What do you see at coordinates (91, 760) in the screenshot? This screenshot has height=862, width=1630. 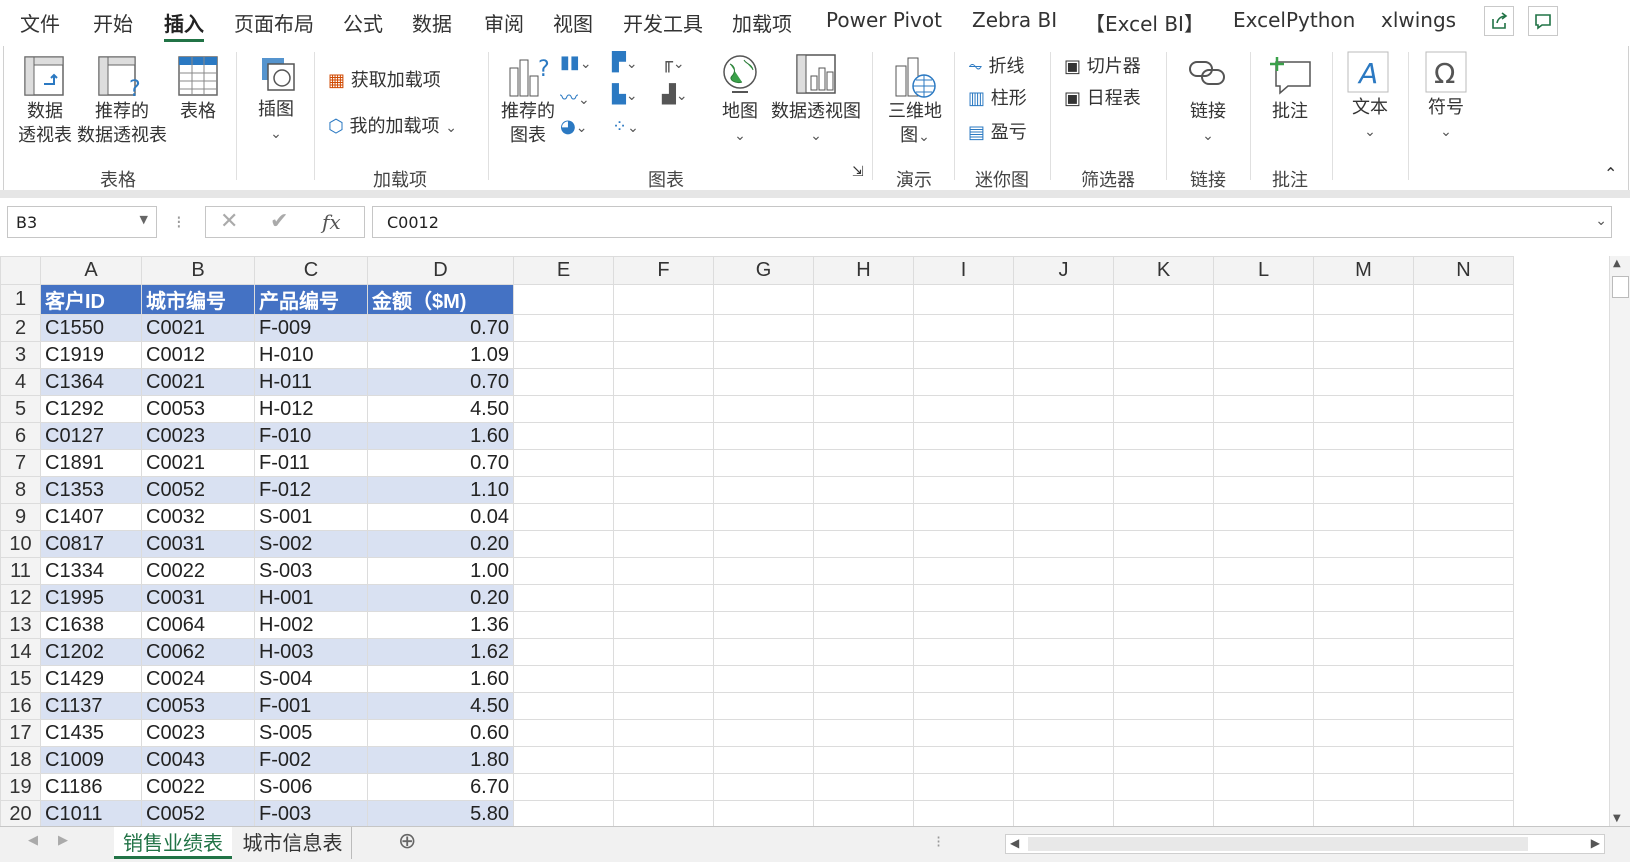 I see `cell: C1009` at bounding box center [91, 760].